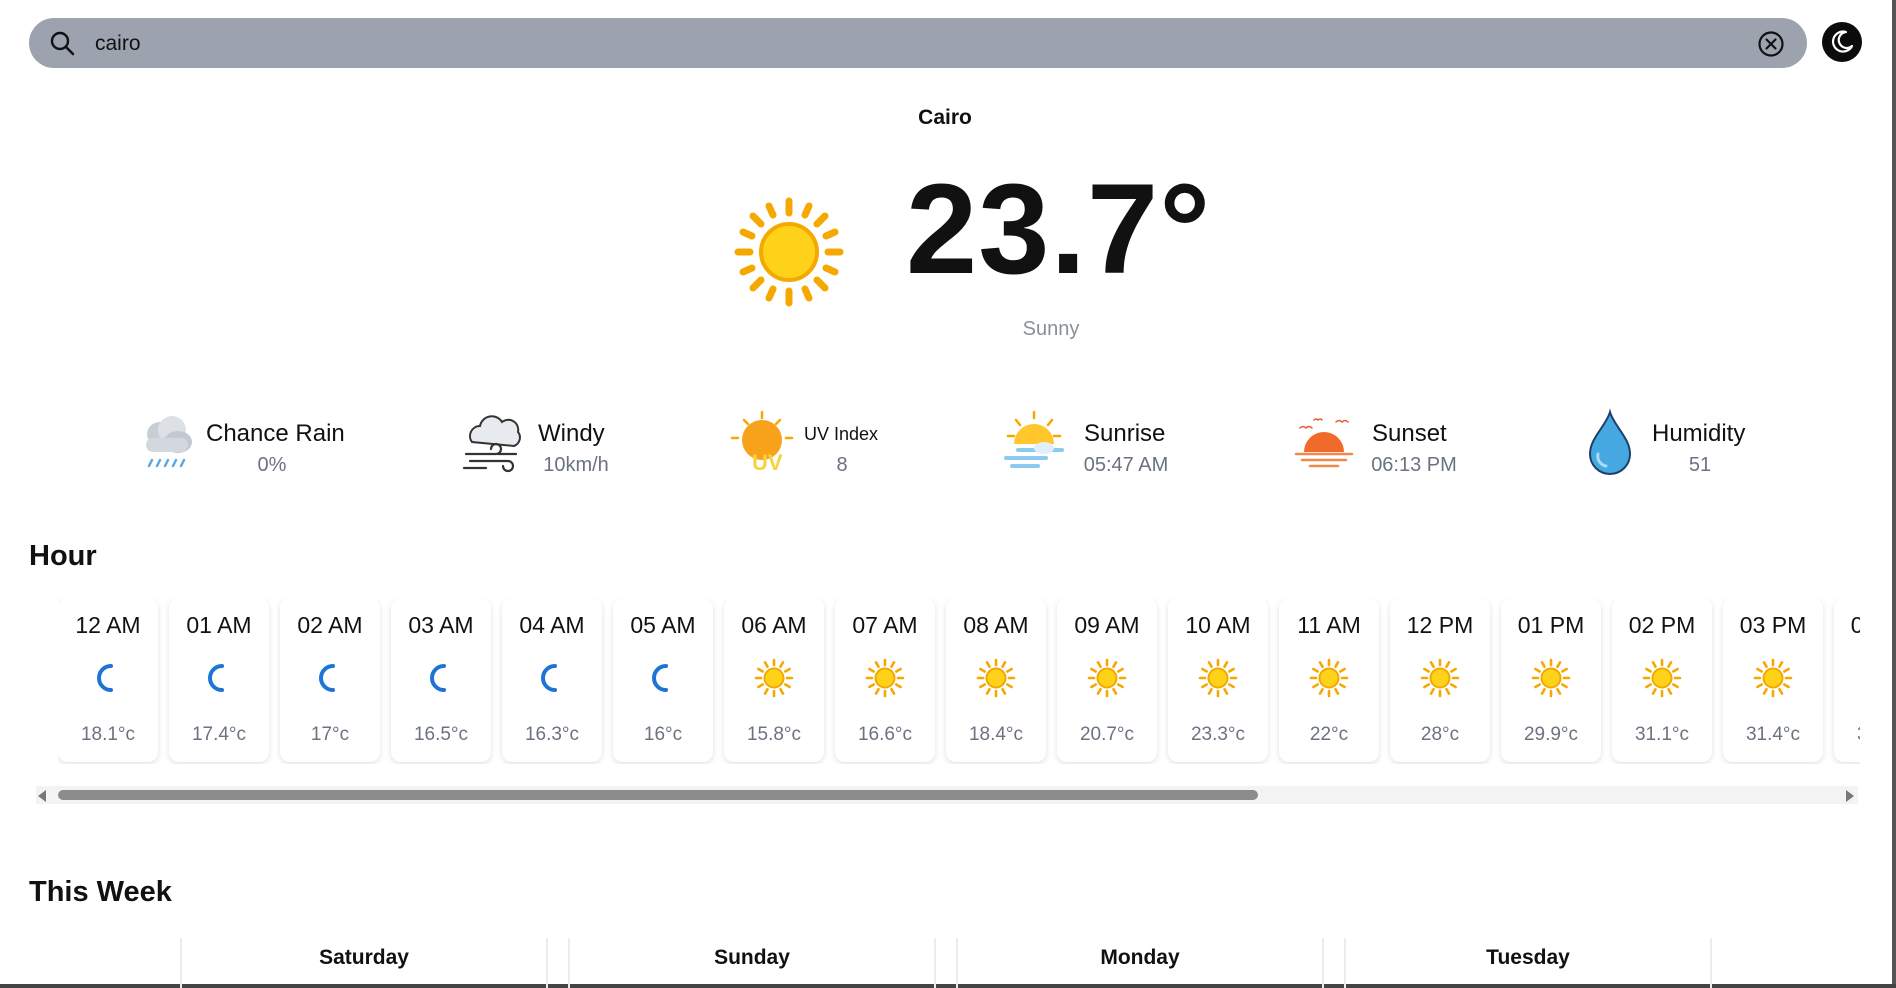 This screenshot has height=988, width=1896. What do you see at coordinates (1610, 441) in the screenshot?
I see `water-drop-icon` at bounding box center [1610, 441].